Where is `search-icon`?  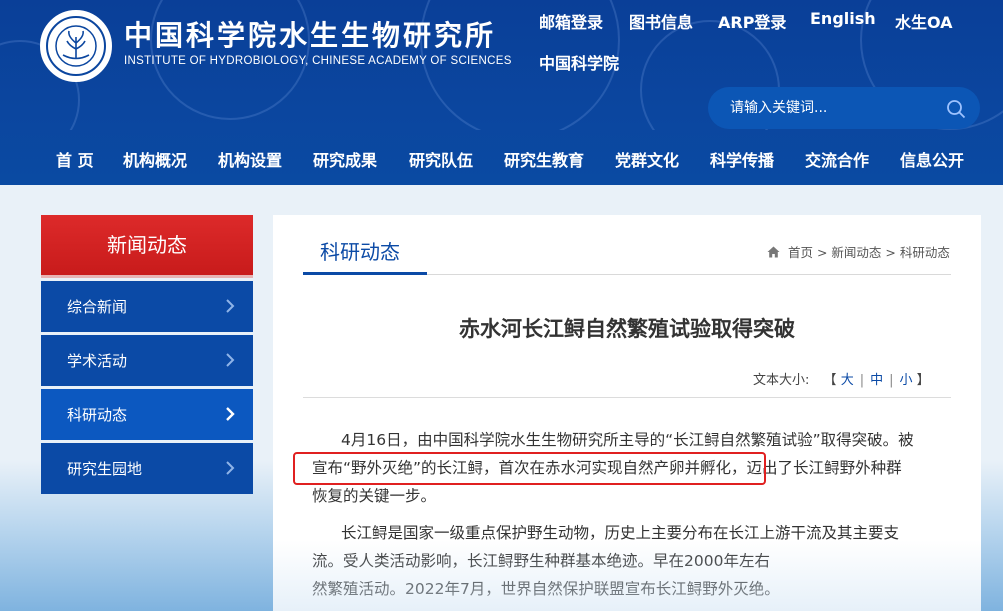 search-icon is located at coordinates (956, 109).